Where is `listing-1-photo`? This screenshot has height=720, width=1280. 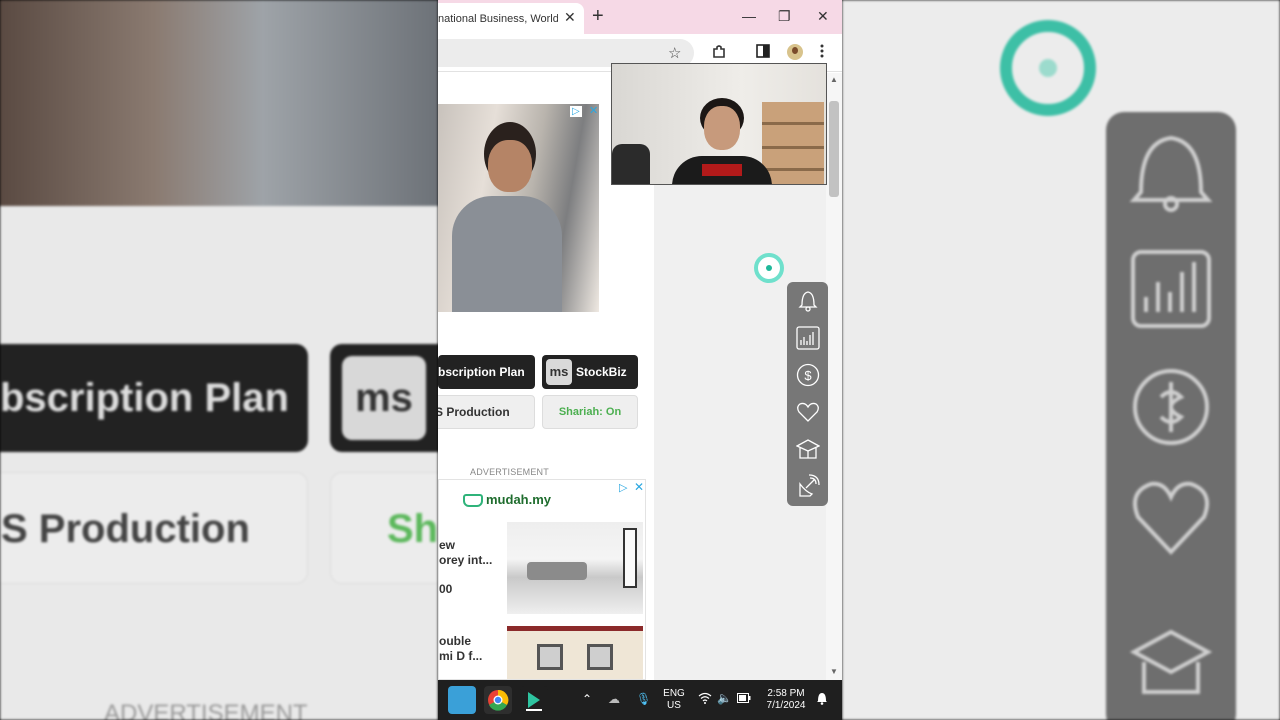 listing-1-photo is located at coordinates (575, 568).